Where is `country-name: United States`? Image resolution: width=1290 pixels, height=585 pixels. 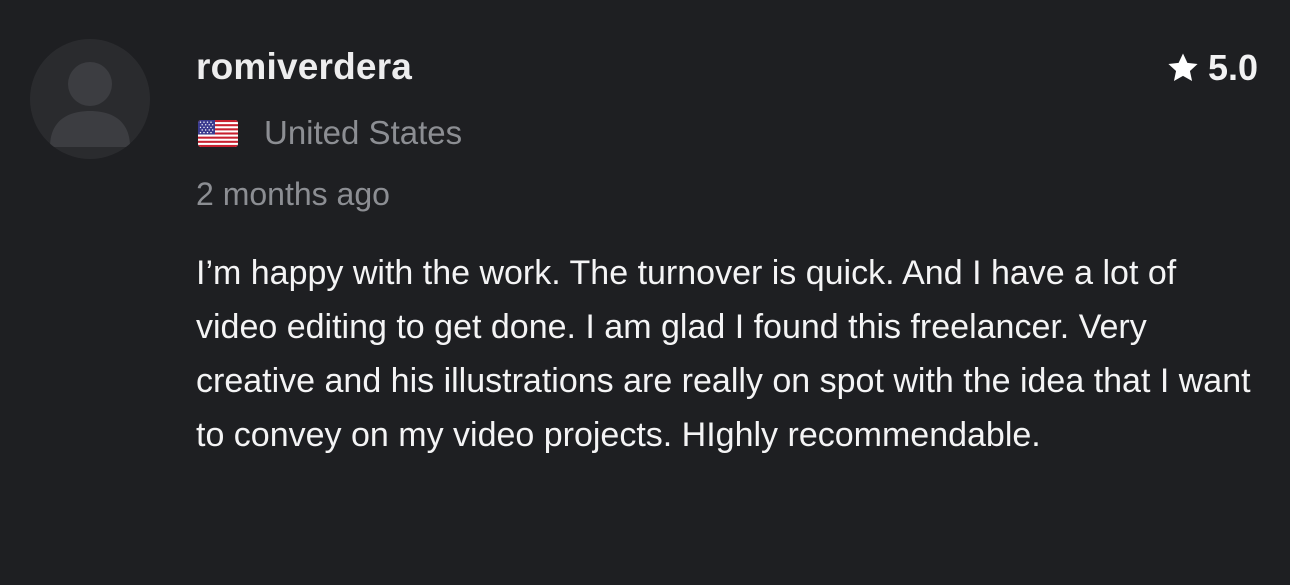
country-name: United States is located at coordinates (363, 132).